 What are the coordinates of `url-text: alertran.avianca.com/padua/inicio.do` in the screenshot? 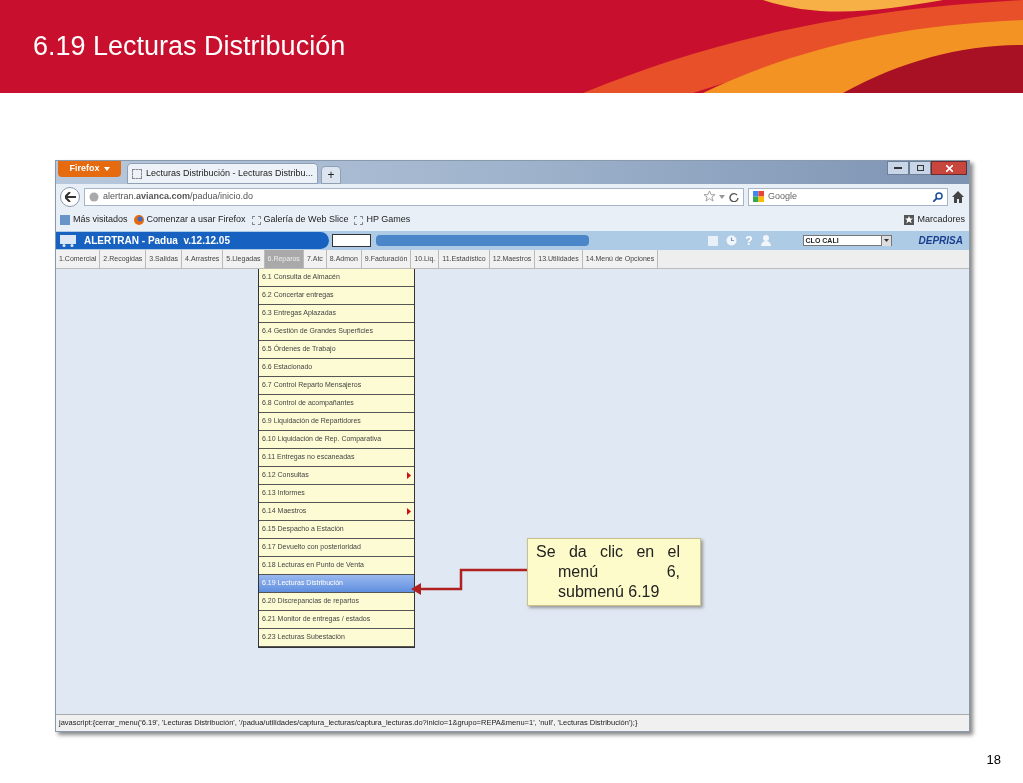 It's located at (178, 196).